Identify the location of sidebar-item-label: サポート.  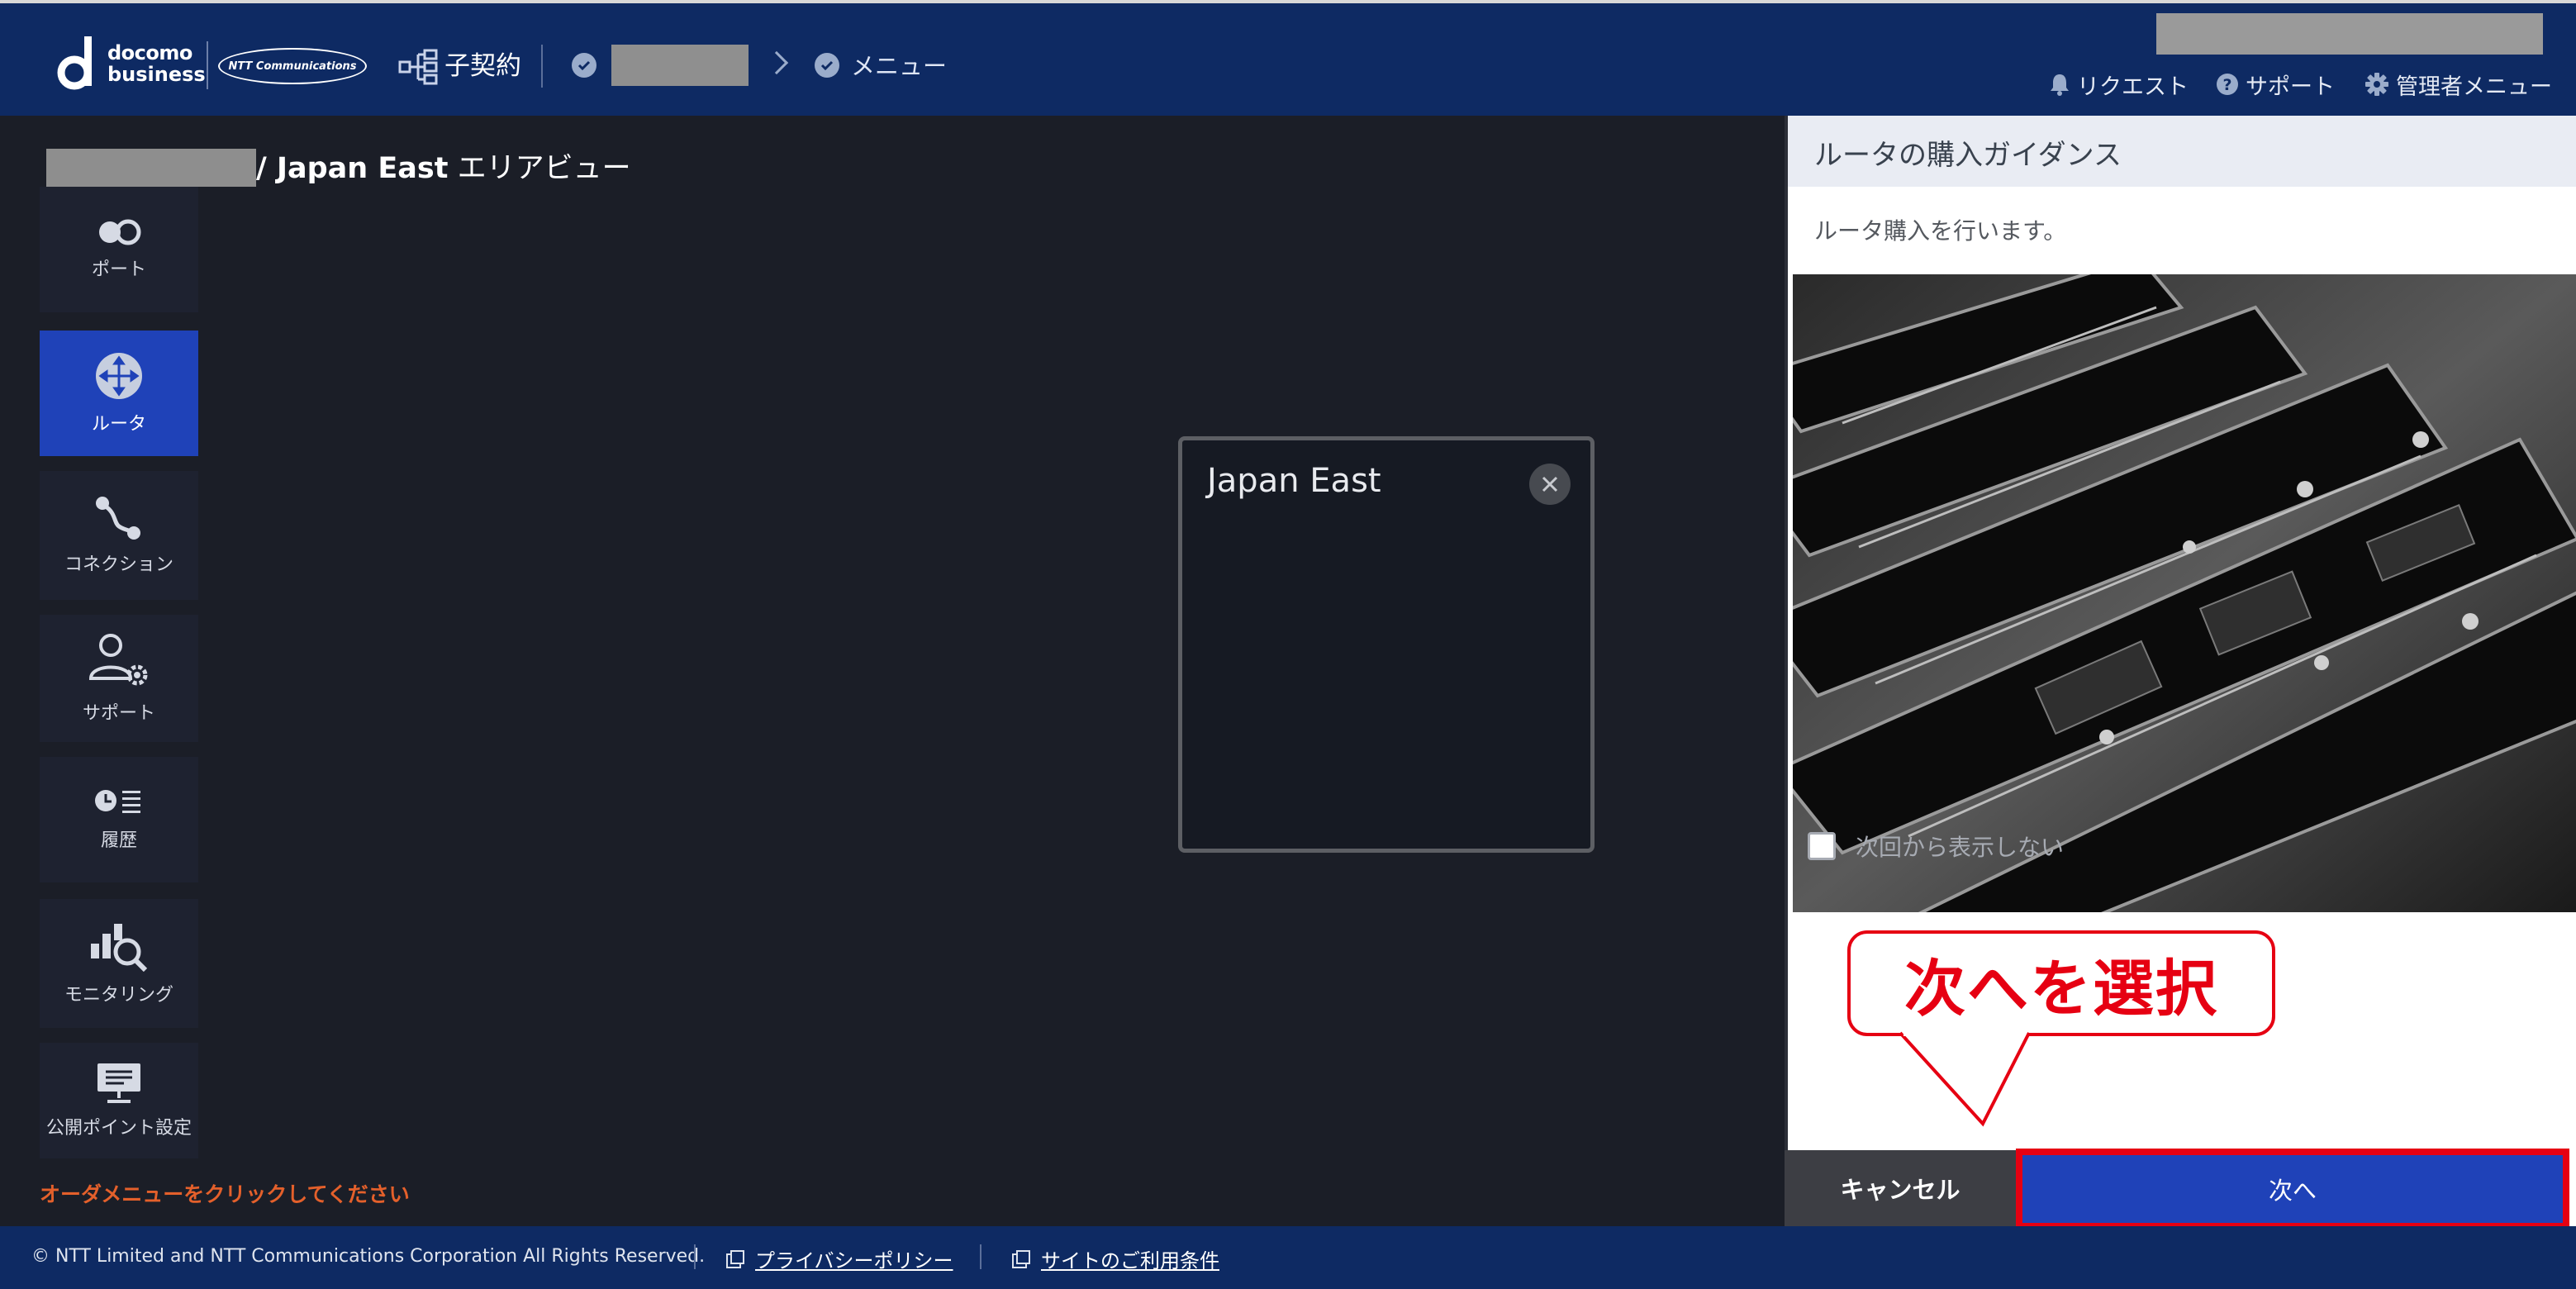
(118, 713).